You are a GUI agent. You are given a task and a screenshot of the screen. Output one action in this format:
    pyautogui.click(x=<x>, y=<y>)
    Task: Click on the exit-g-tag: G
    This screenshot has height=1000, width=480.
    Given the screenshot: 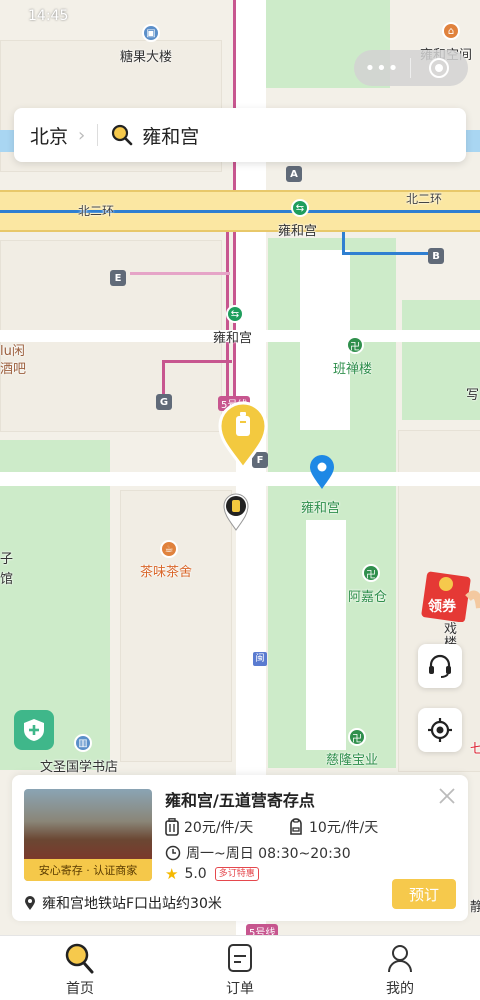 What is the action you would take?
    pyautogui.click(x=164, y=402)
    